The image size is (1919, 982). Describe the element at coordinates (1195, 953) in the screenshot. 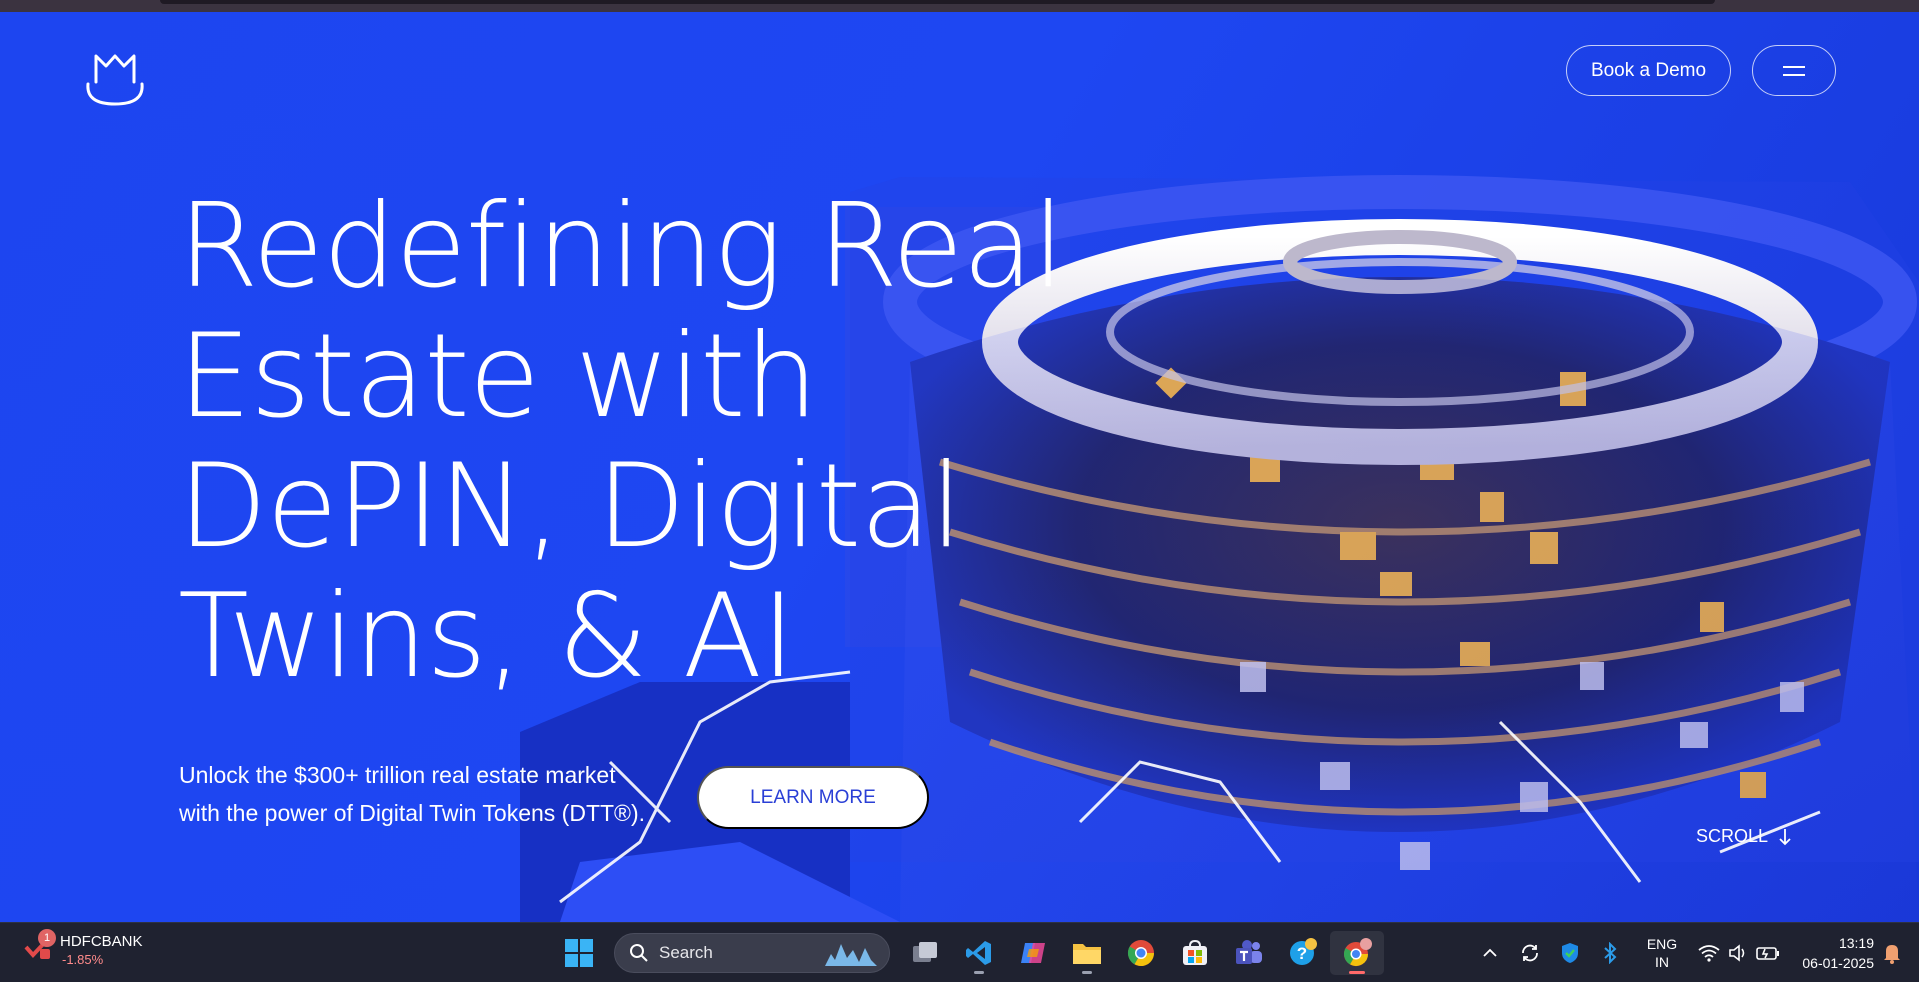

I see `store-icon` at that location.